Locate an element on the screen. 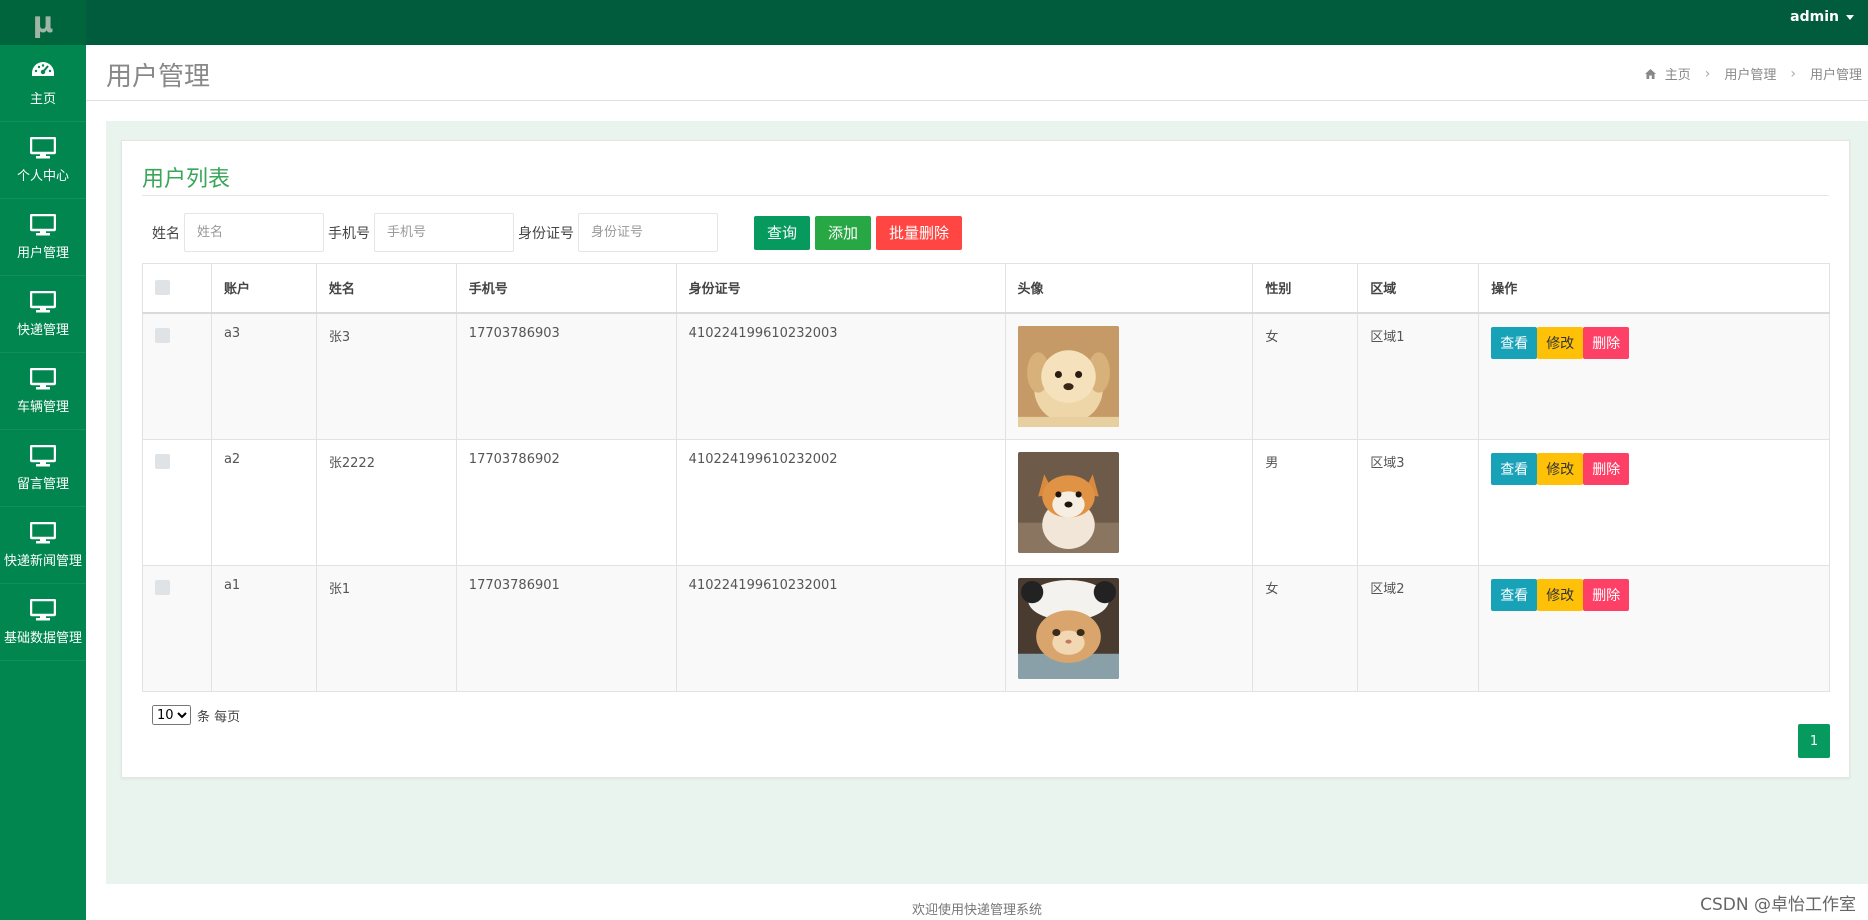  id-card-cell: 410224199610232003 is located at coordinates (840, 376).